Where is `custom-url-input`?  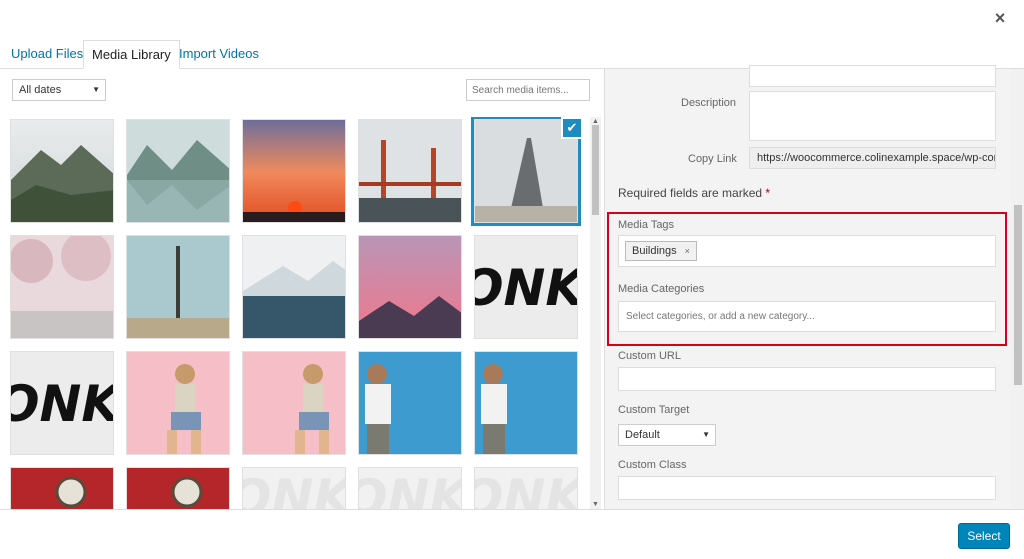
custom-url-input is located at coordinates (807, 379).